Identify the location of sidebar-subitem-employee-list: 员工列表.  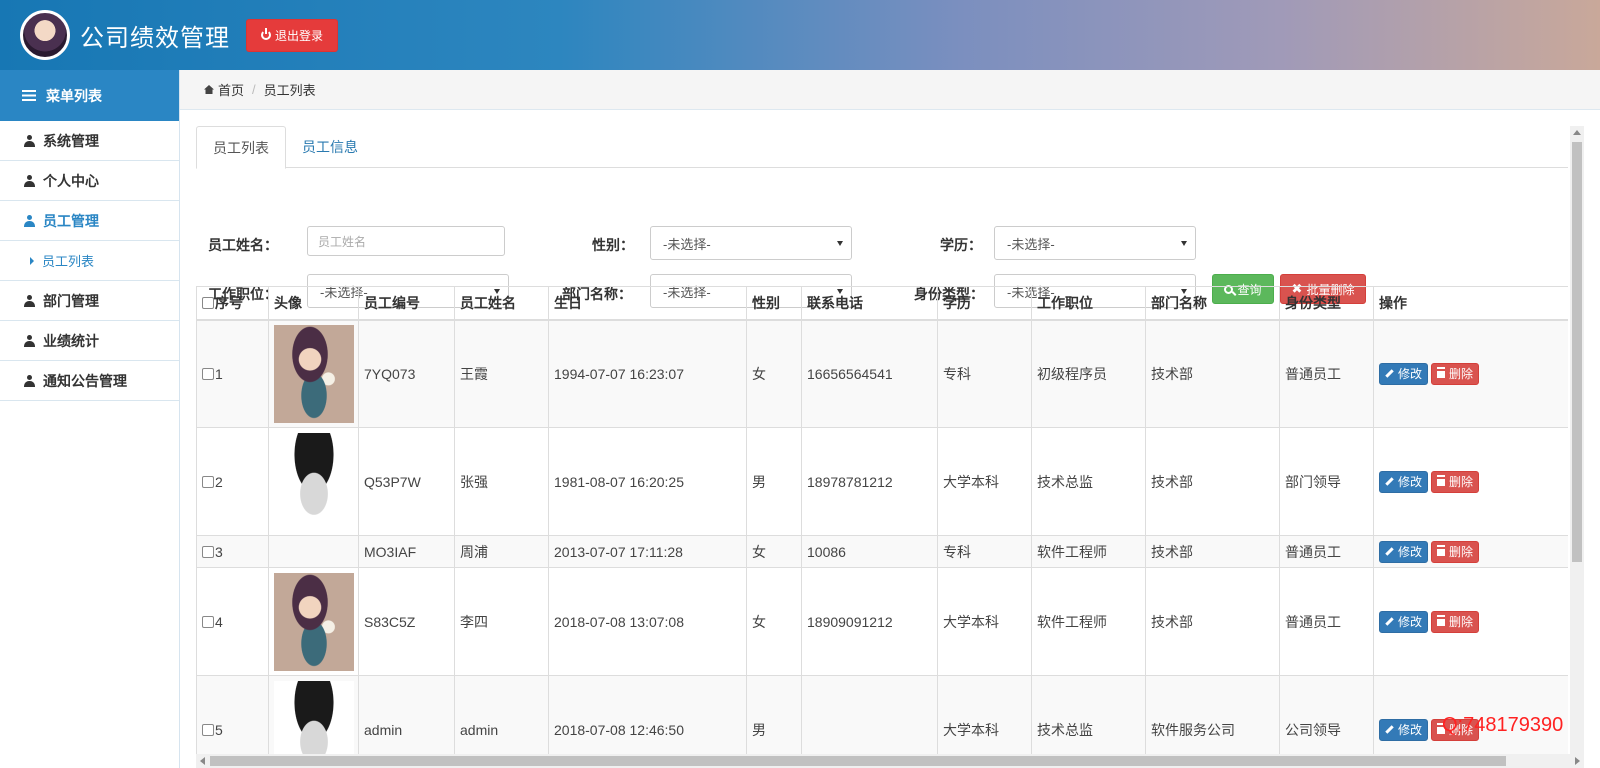
(89, 261).